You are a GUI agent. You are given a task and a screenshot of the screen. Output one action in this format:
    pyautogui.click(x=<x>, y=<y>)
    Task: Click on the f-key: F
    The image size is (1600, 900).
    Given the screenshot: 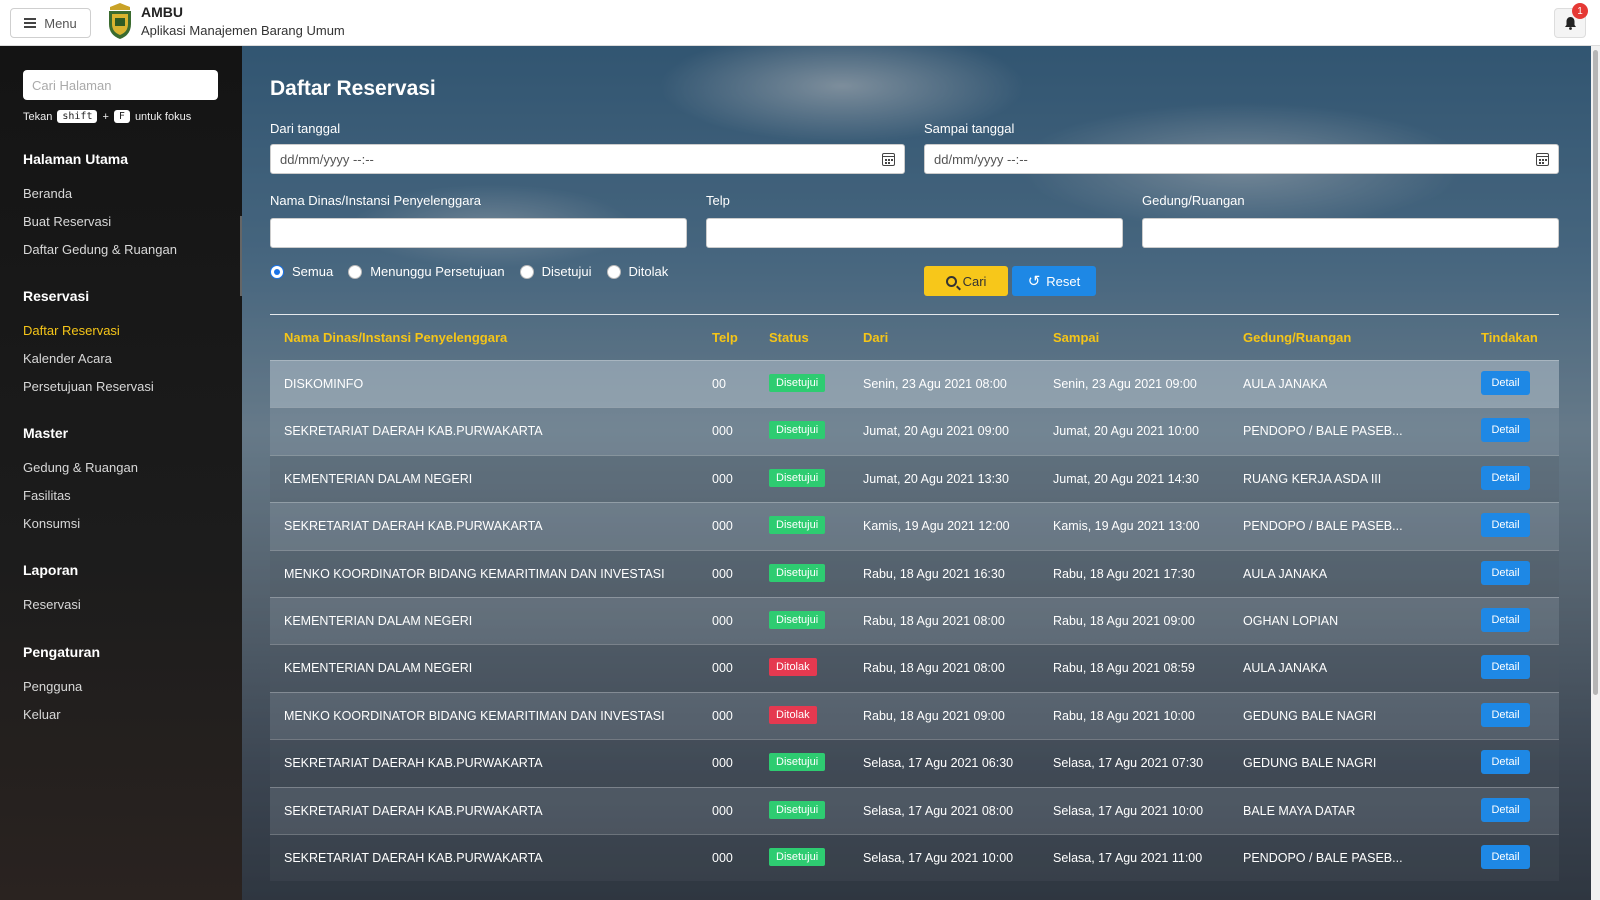 What is the action you would take?
    pyautogui.click(x=121, y=116)
    